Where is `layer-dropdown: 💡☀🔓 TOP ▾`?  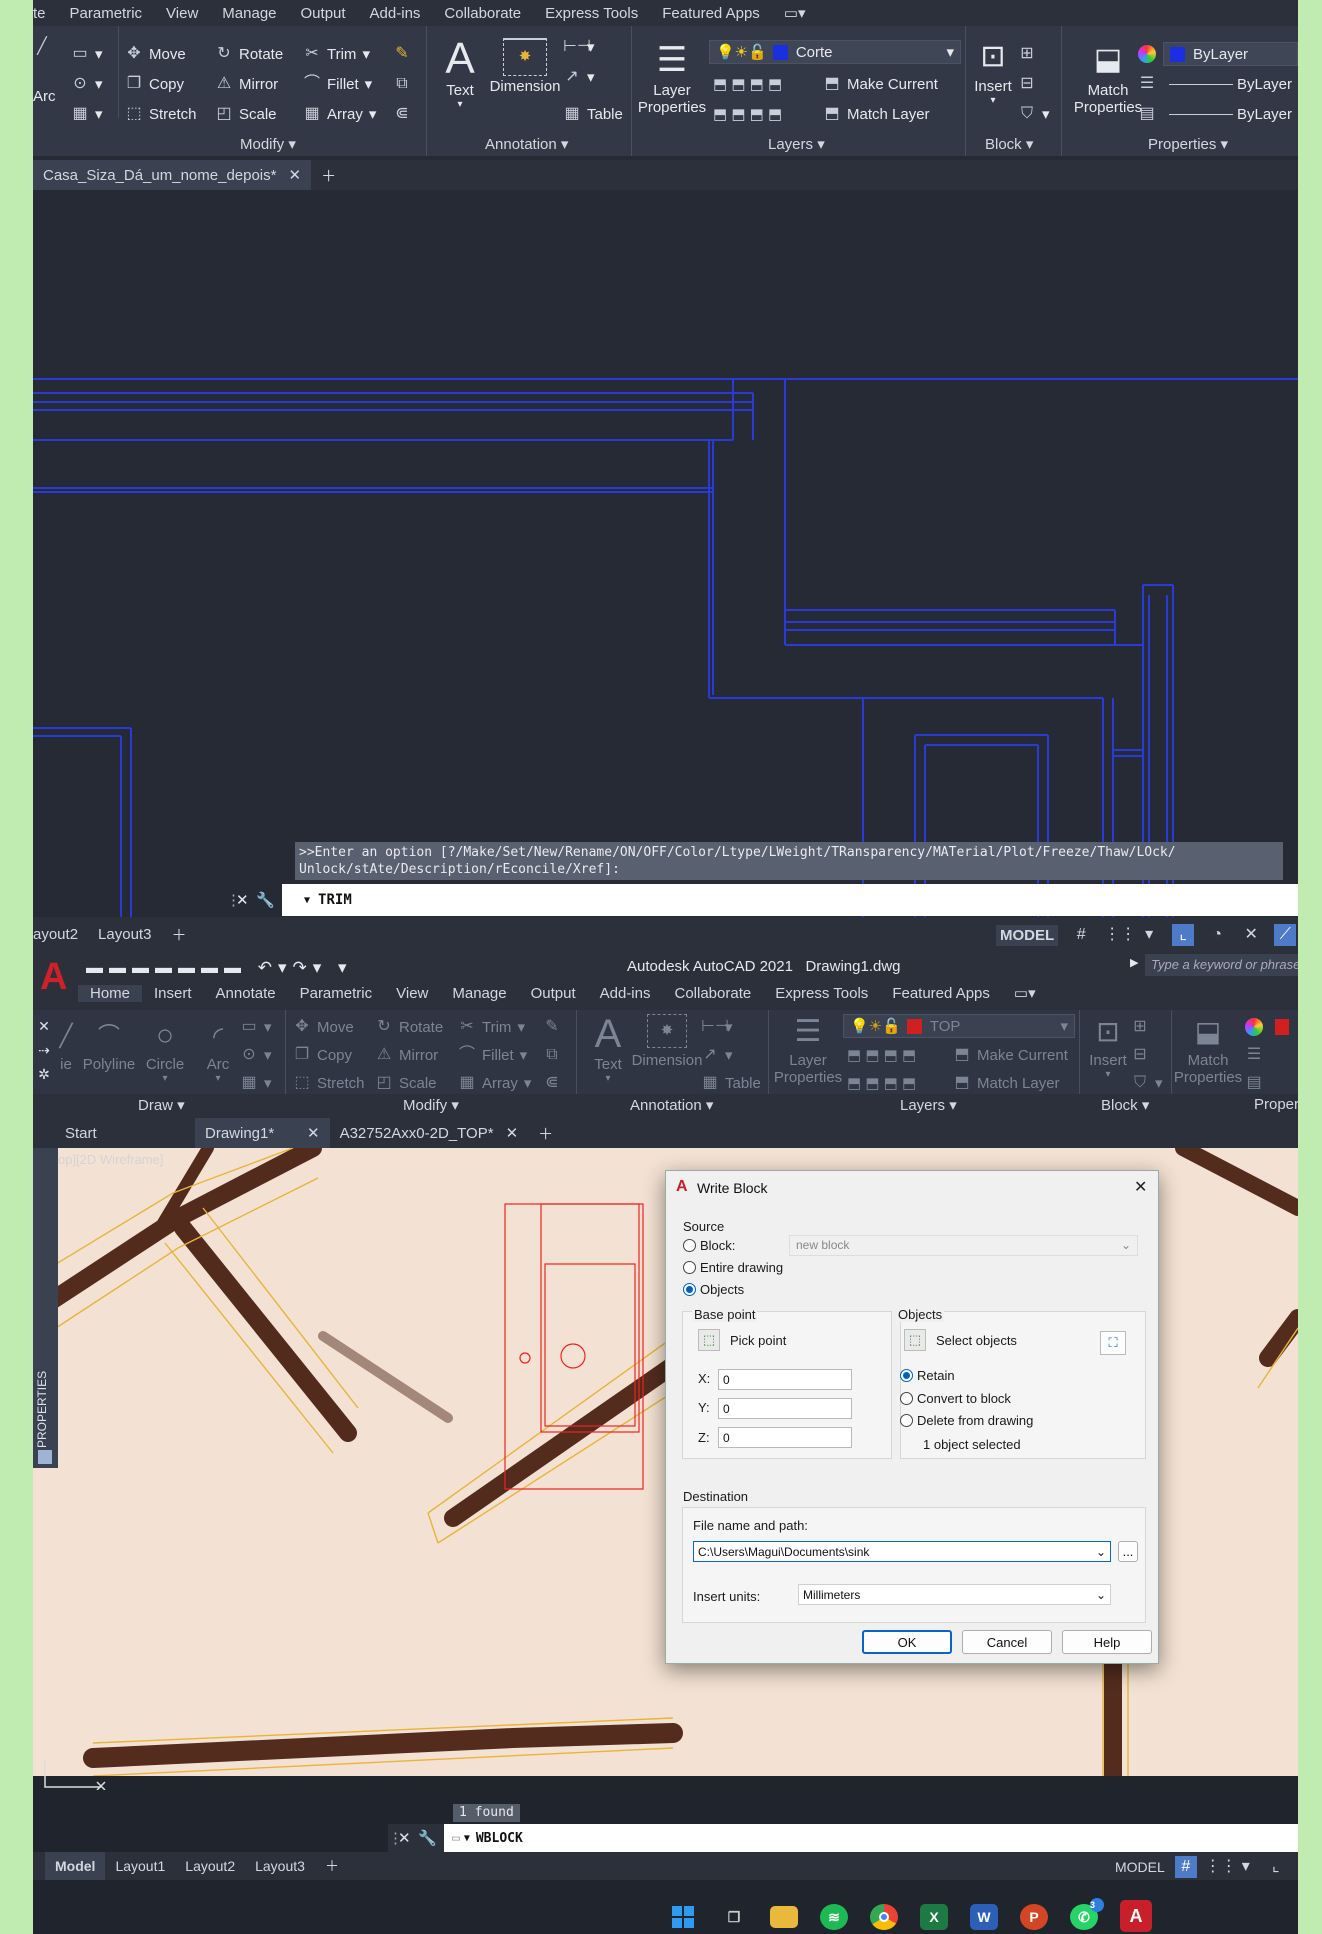
layer-dropdown: 💡☀🔓 TOP ▾ is located at coordinates (959, 1026).